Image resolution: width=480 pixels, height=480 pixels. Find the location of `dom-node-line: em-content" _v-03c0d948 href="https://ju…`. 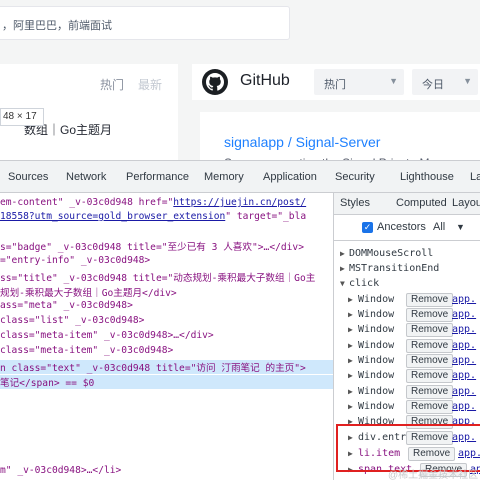

dom-node-line: em-content" _v-03c0d948 href="https://ju… is located at coordinates (153, 202).